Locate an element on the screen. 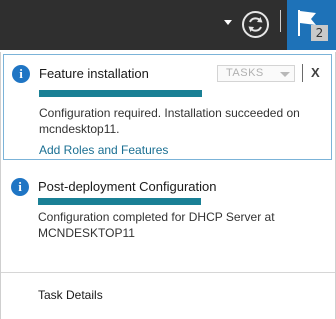 Image resolution: width=336 pixels, height=319 pixels. notification-title: Post-deployment Configuration is located at coordinates (127, 186).